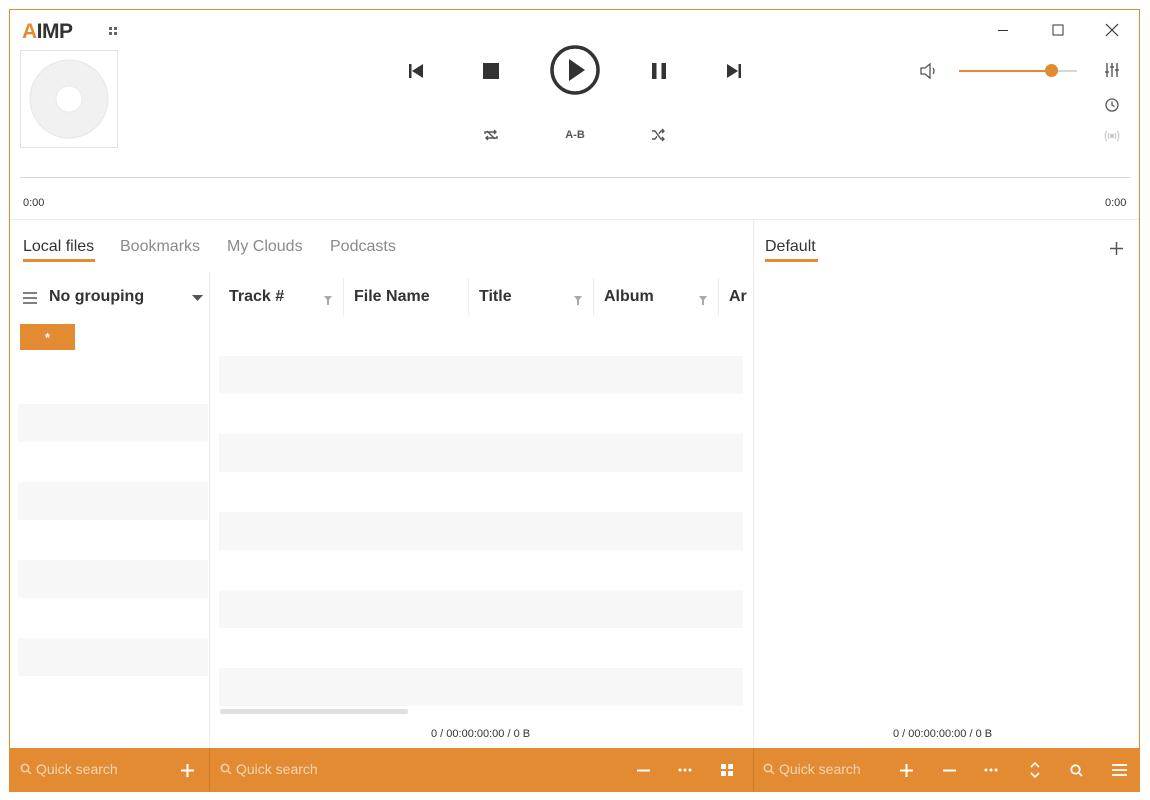  Describe the element at coordinates (575, 135) in the screenshot. I see `ab-repeat-button: A-B` at that location.